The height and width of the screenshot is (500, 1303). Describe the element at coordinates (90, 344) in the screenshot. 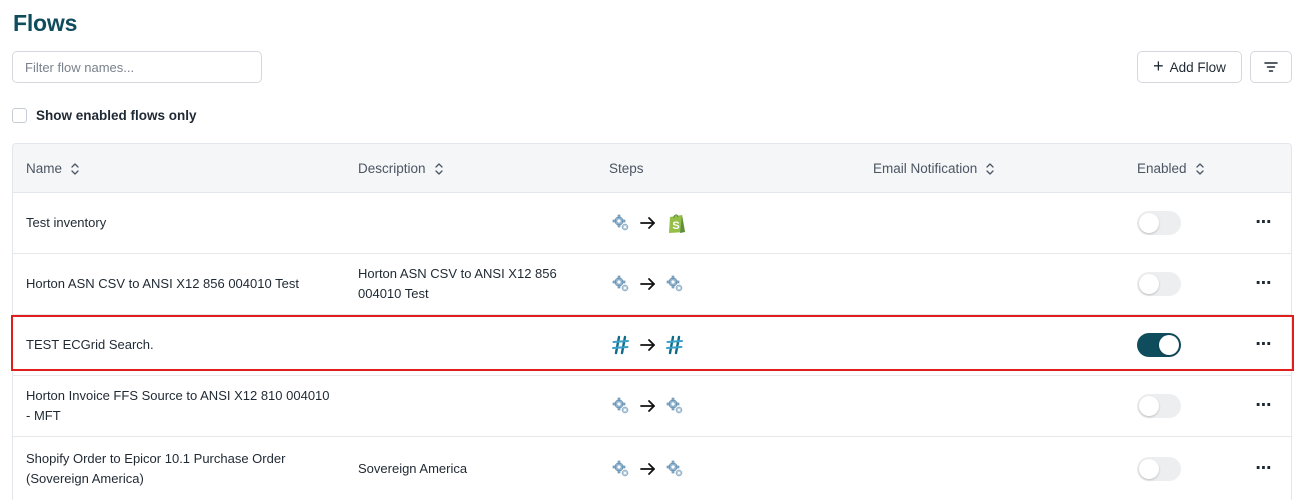

I see `flow-name: TEST ECGrid Search.` at that location.